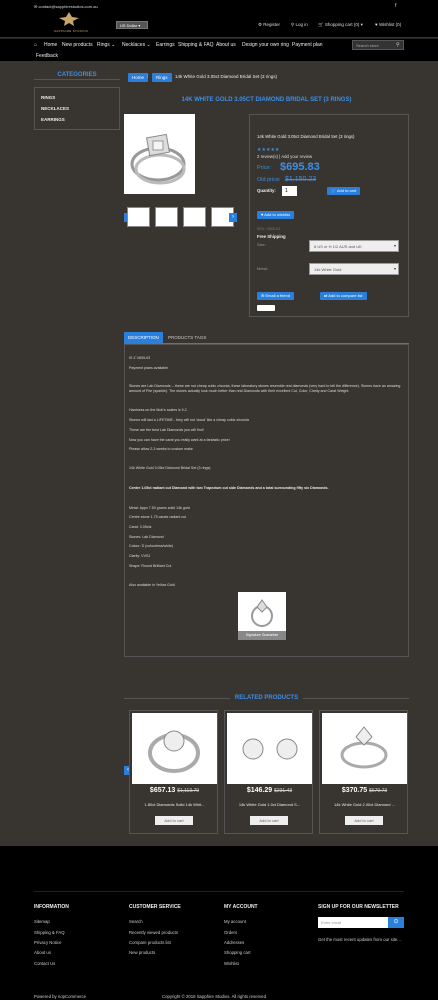  I want to click on size-select: 6 US or H 1/2 AUS and UK, so click(354, 246).